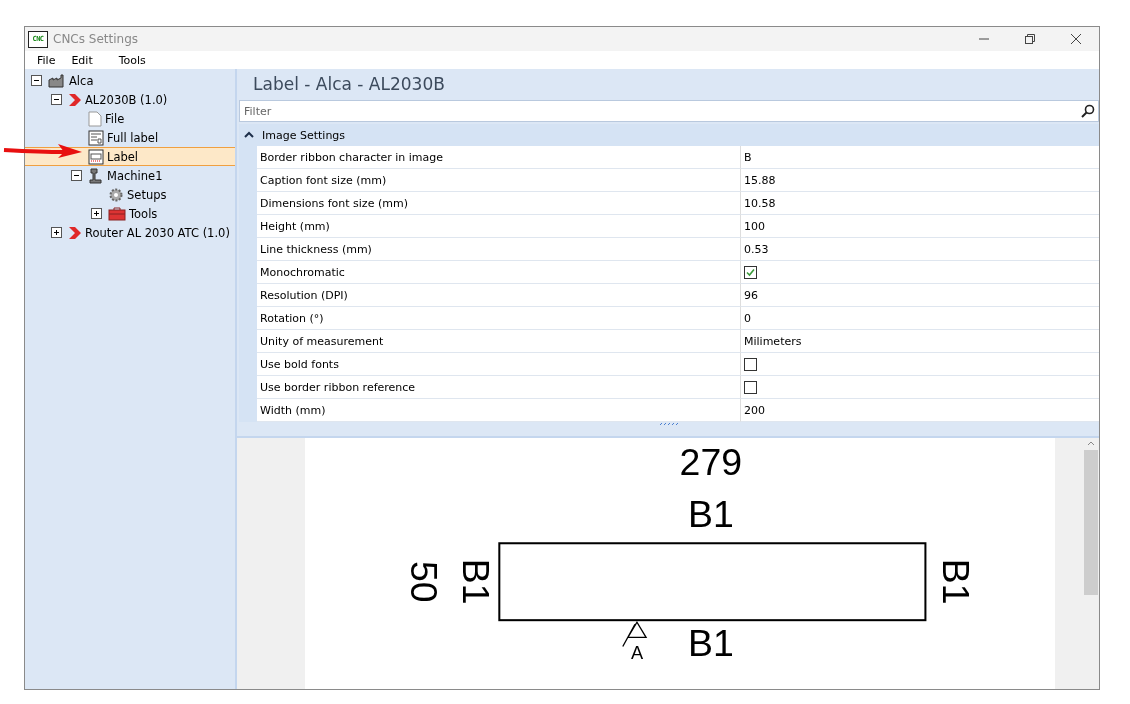 Image resolution: width=1130 pixels, height=704 pixels. I want to click on filter-field: Filter, so click(669, 111).